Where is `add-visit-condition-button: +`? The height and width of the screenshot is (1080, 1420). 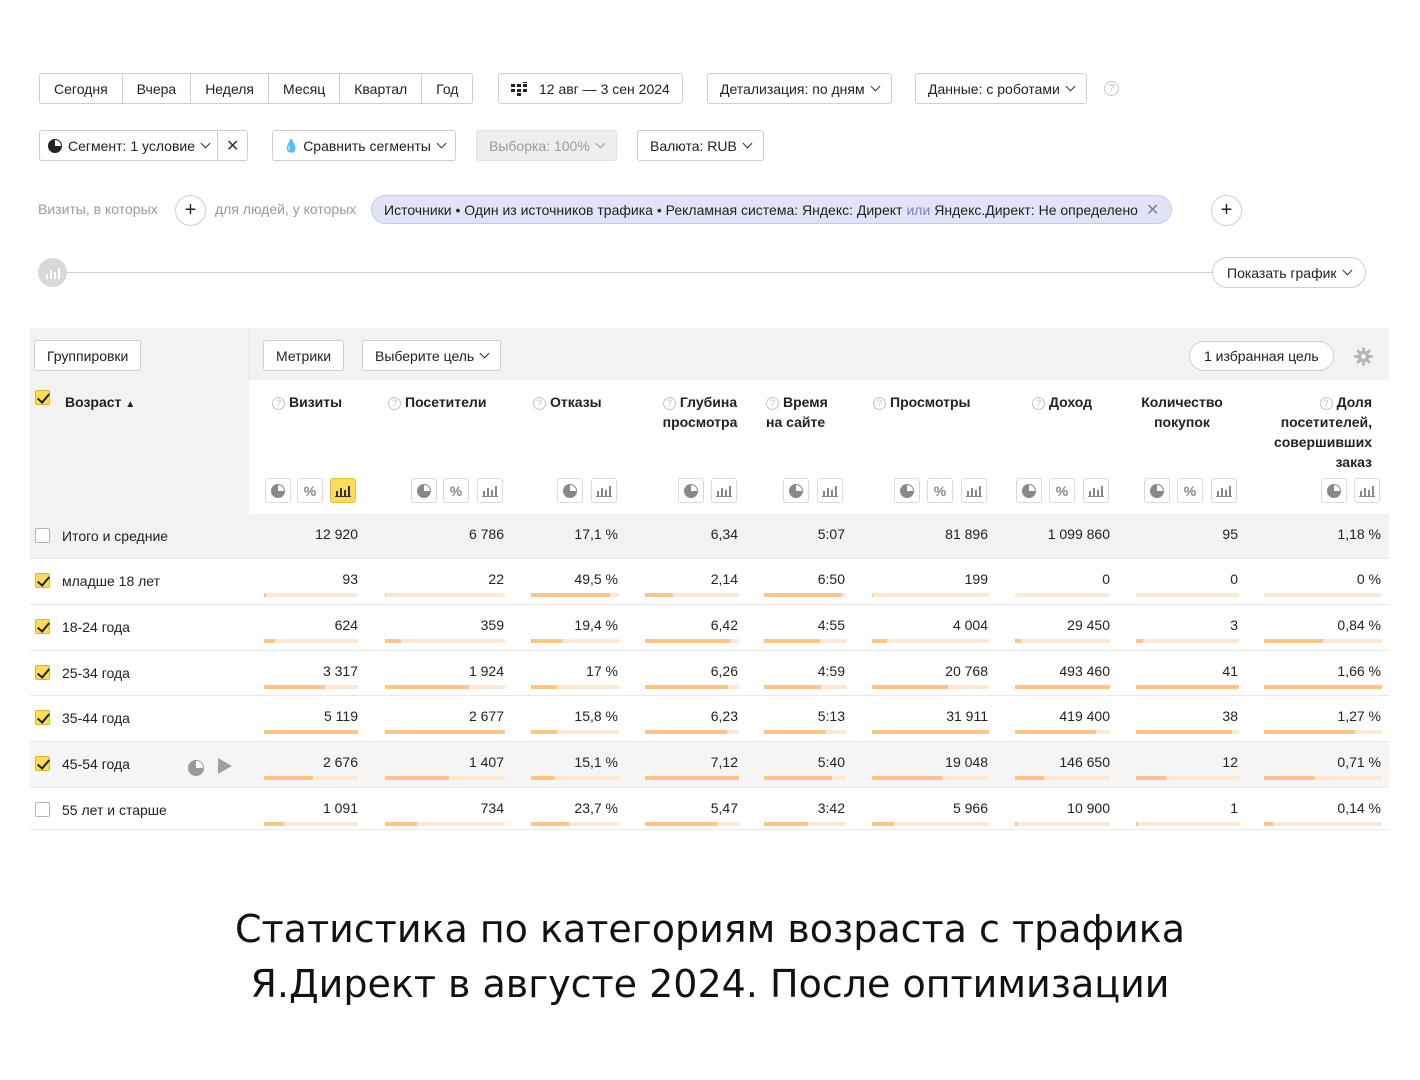 add-visit-condition-button: + is located at coordinates (190, 210).